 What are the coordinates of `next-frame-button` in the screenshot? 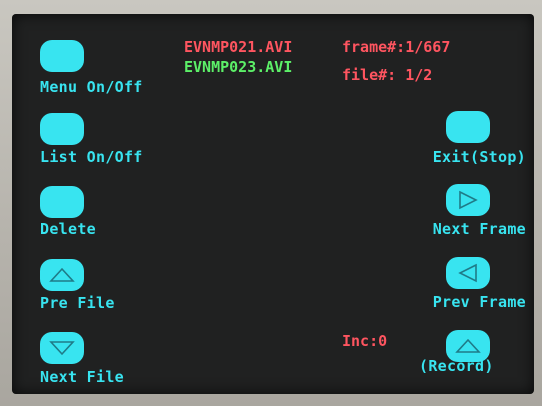 It's located at (468, 200).